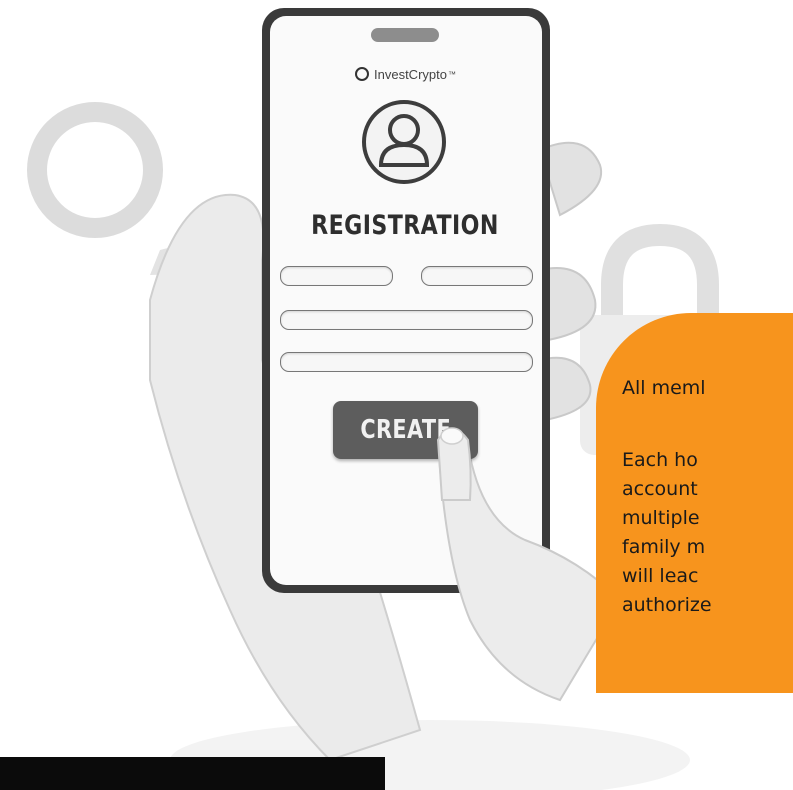 This screenshot has width=793, height=790. Describe the element at coordinates (192, 773) in the screenshot. I see `bottom-black-bar` at that location.